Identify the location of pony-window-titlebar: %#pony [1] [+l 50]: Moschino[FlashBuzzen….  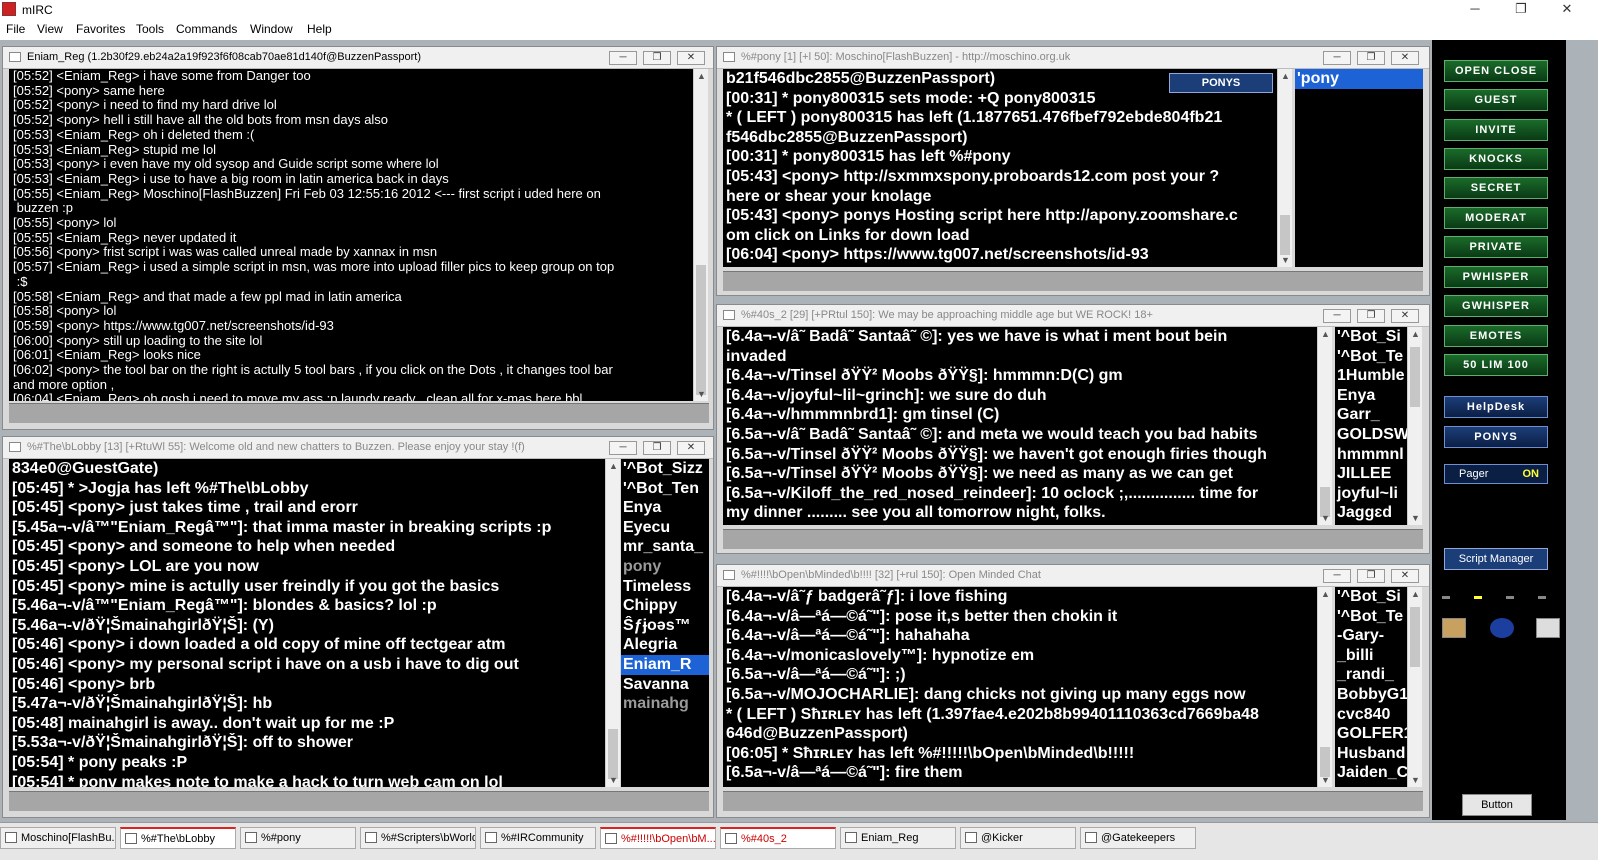
(1073, 58).